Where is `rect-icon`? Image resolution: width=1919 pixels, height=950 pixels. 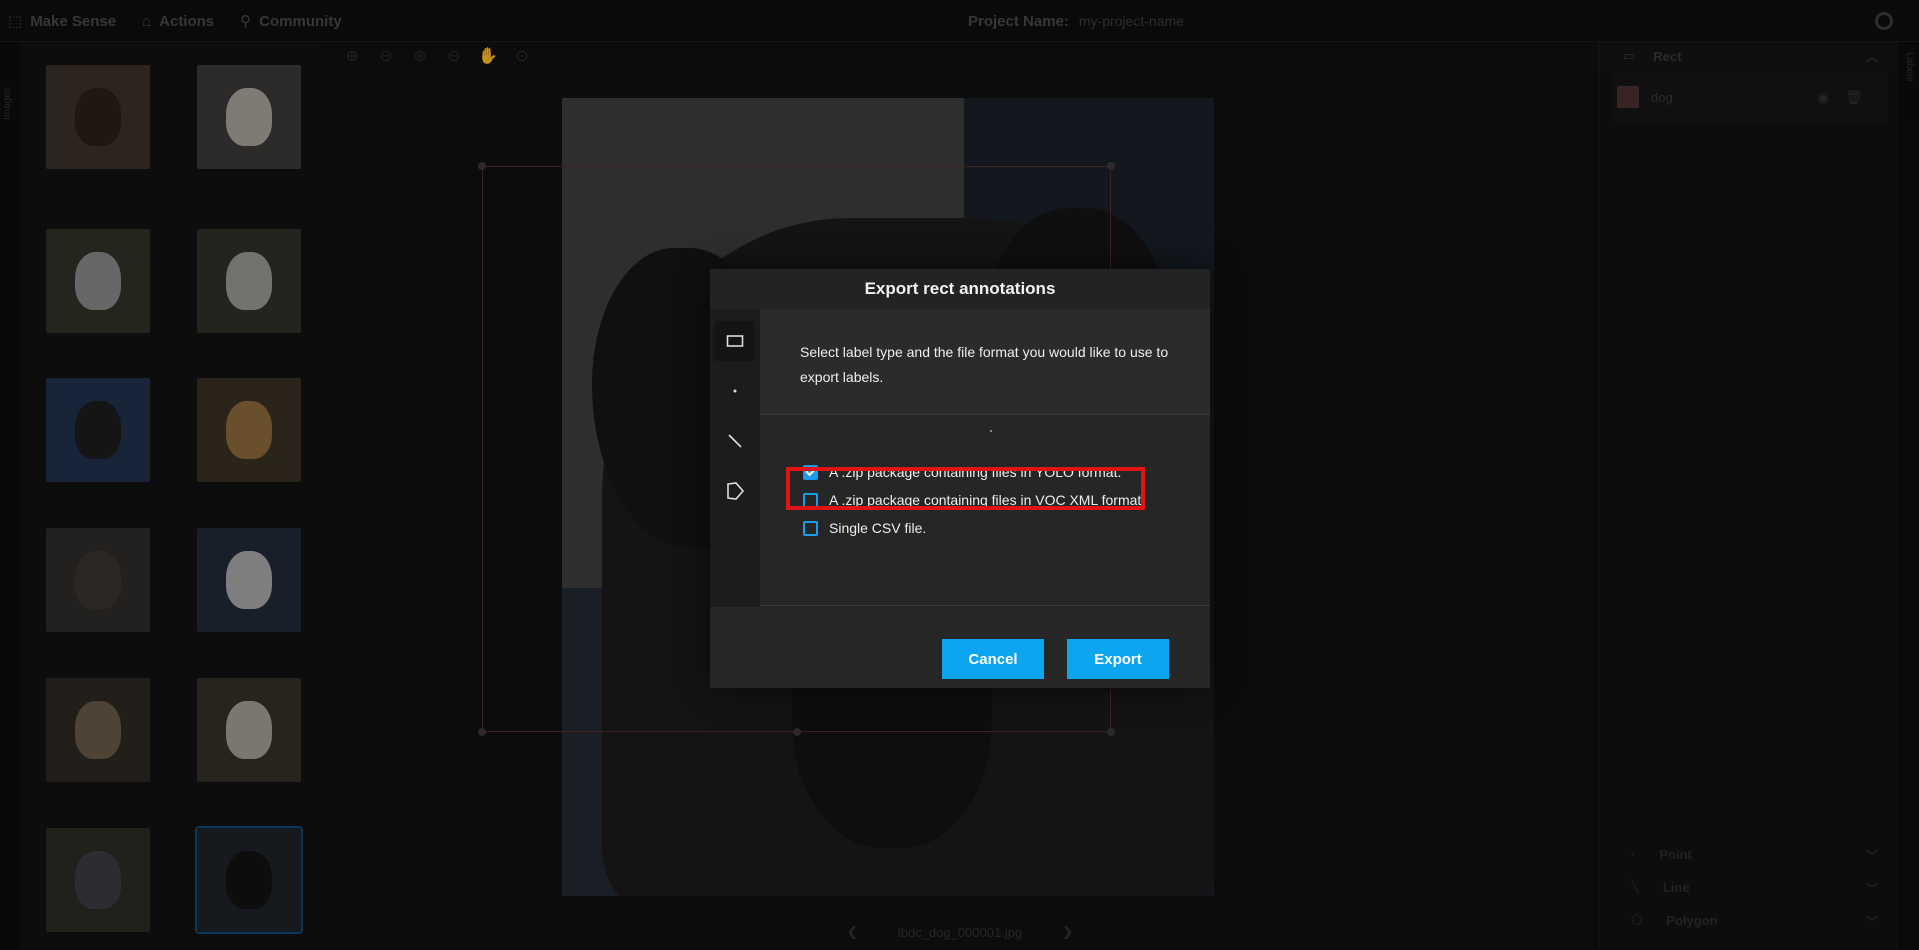
rect-icon is located at coordinates (735, 341).